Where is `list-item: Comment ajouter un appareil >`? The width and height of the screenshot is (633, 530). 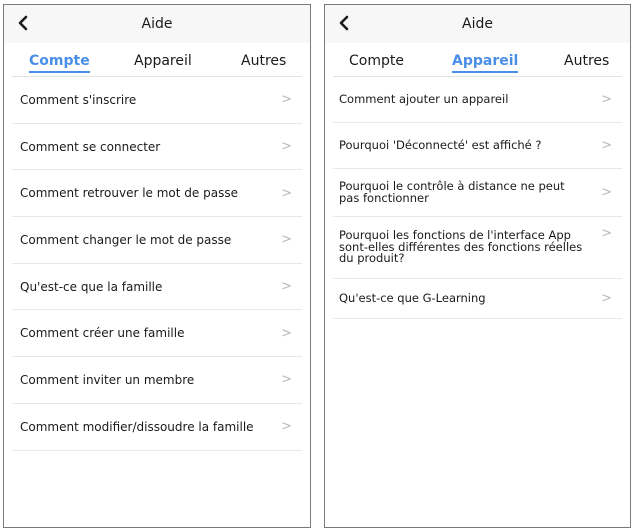
list-item: Comment ajouter un appareil > is located at coordinates (477, 100).